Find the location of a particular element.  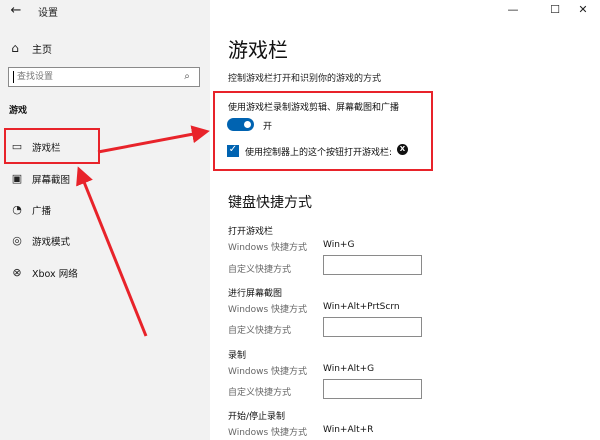

xbox-icon: ⊗ is located at coordinates (17, 272).